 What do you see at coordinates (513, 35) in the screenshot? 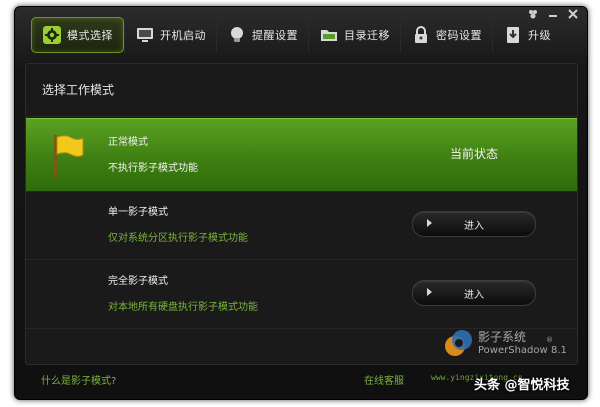
I see `download-icon` at bounding box center [513, 35].